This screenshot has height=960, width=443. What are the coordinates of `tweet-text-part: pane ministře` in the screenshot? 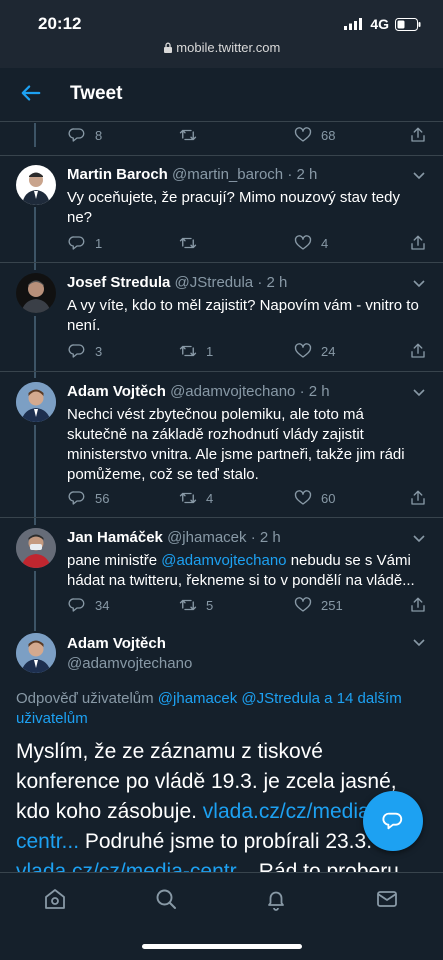 It's located at (114, 560).